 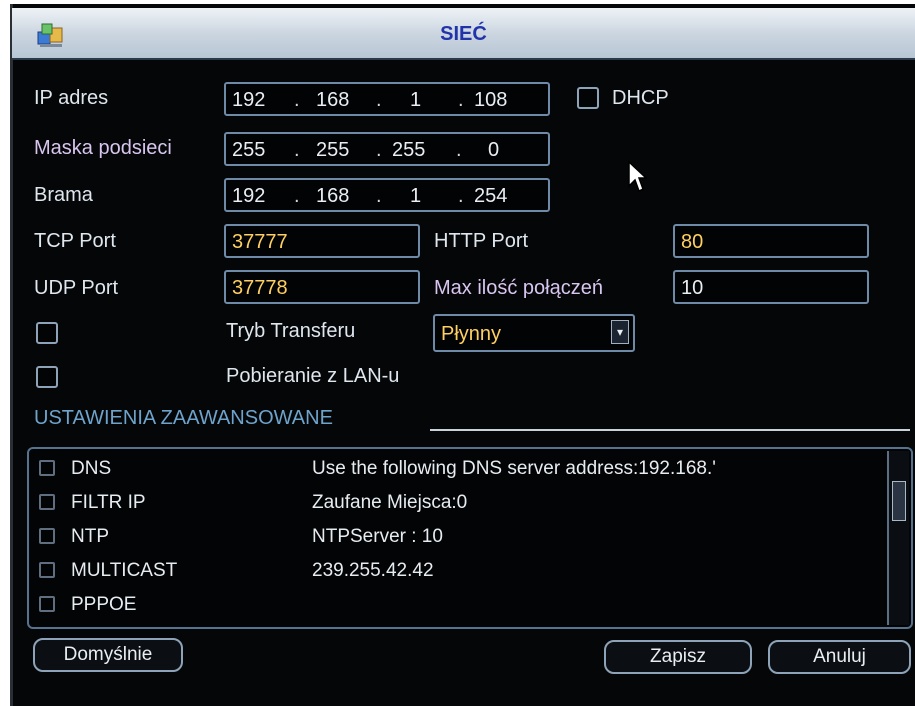 What do you see at coordinates (637, 176) in the screenshot?
I see `mouse-pointer-icon` at bounding box center [637, 176].